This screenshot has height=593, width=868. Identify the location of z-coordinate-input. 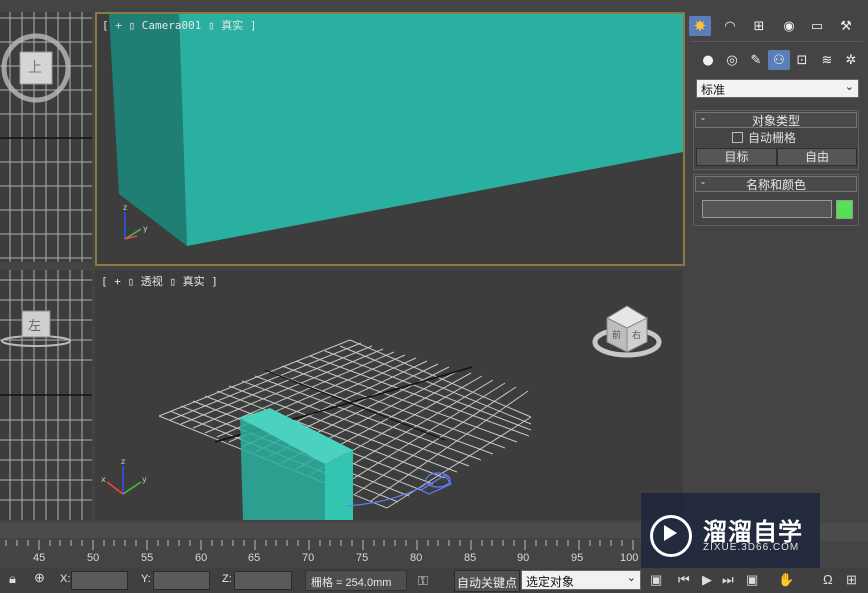
(263, 580).